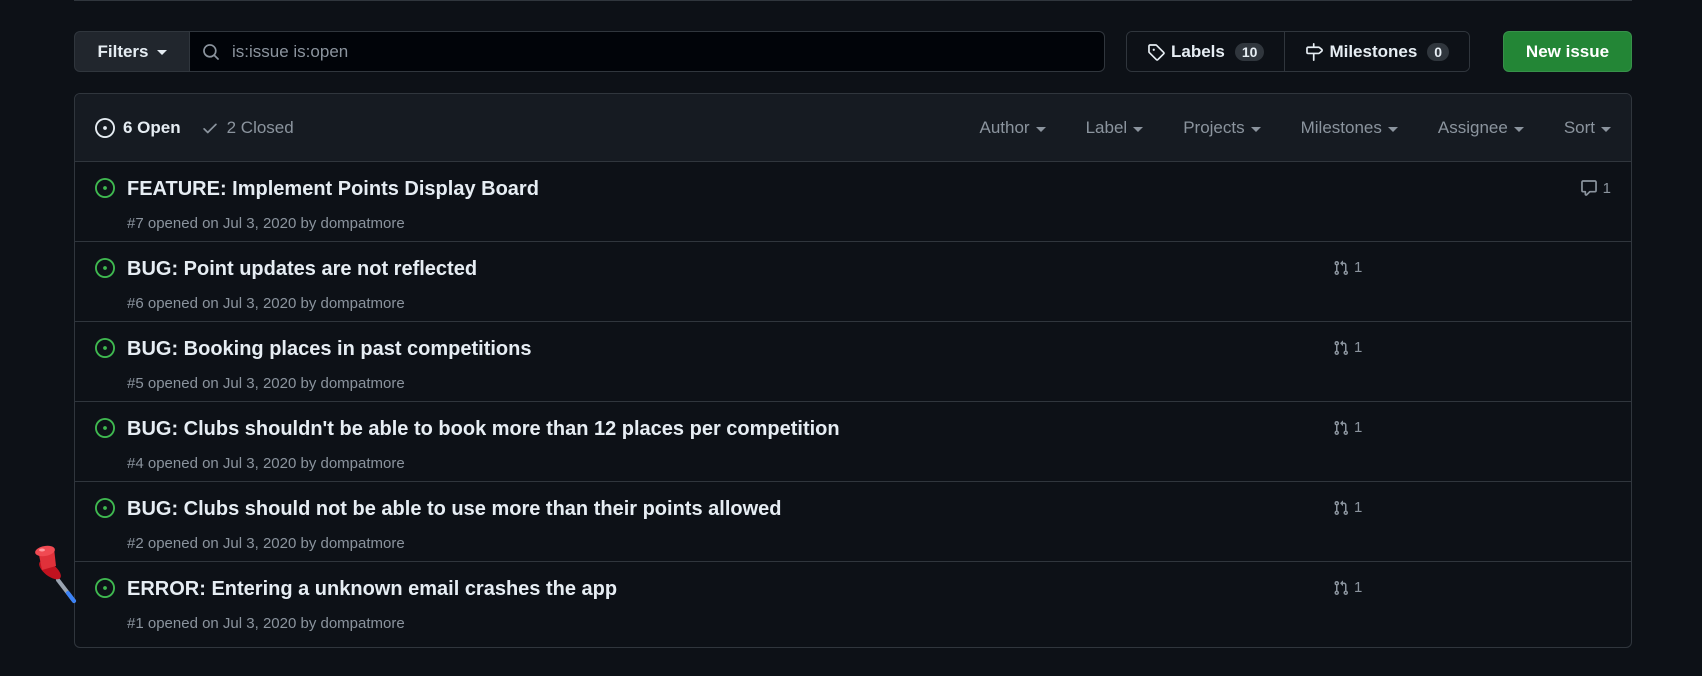 Image resolution: width=1702 pixels, height=676 pixels. I want to click on open-issues-label: 6 Open, so click(152, 127).